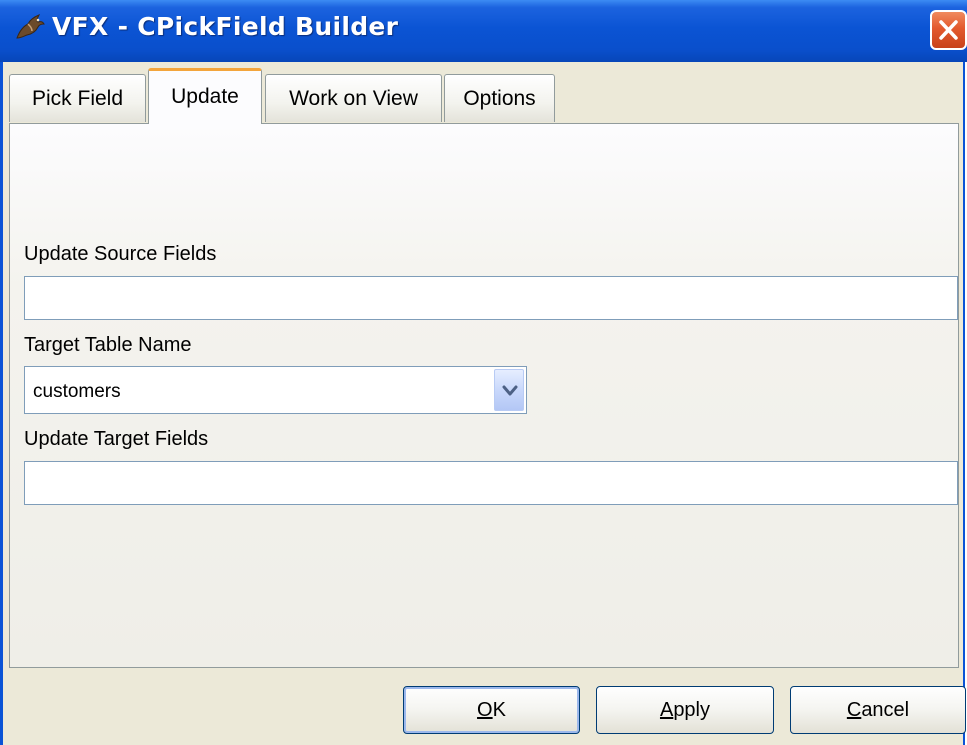 The image size is (967, 745). I want to click on chevron-down-icon, so click(510, 390).